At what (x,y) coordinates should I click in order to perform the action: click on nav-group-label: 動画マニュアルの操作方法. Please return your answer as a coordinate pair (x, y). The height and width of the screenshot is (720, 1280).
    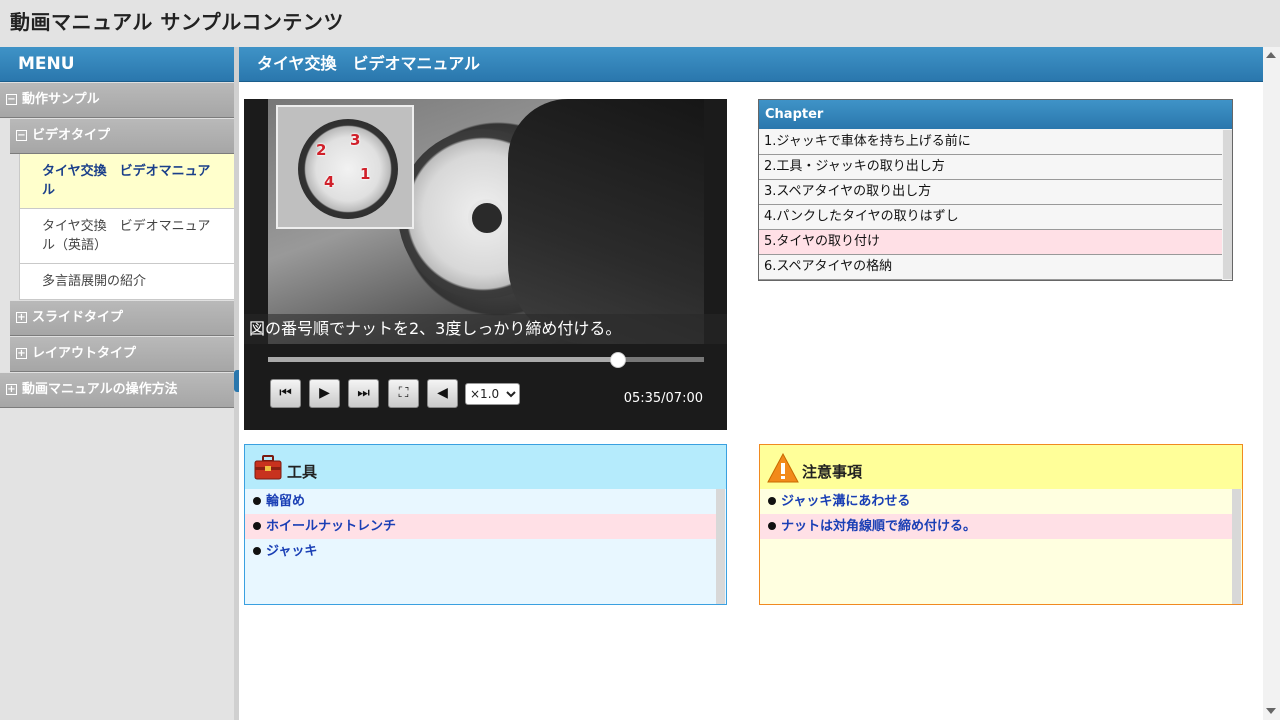
    Looking at the image, I should click on (100, 389).